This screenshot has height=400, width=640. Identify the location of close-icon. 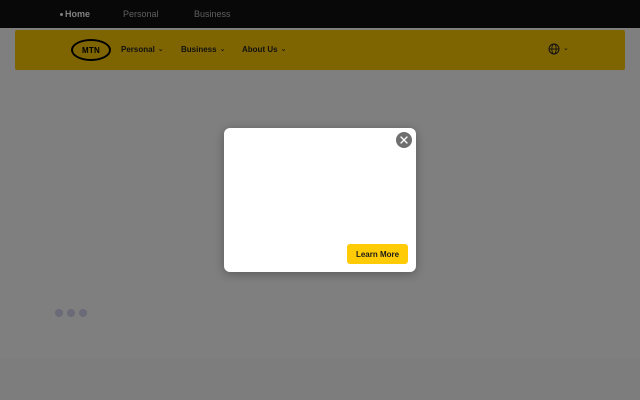
(404, 140).